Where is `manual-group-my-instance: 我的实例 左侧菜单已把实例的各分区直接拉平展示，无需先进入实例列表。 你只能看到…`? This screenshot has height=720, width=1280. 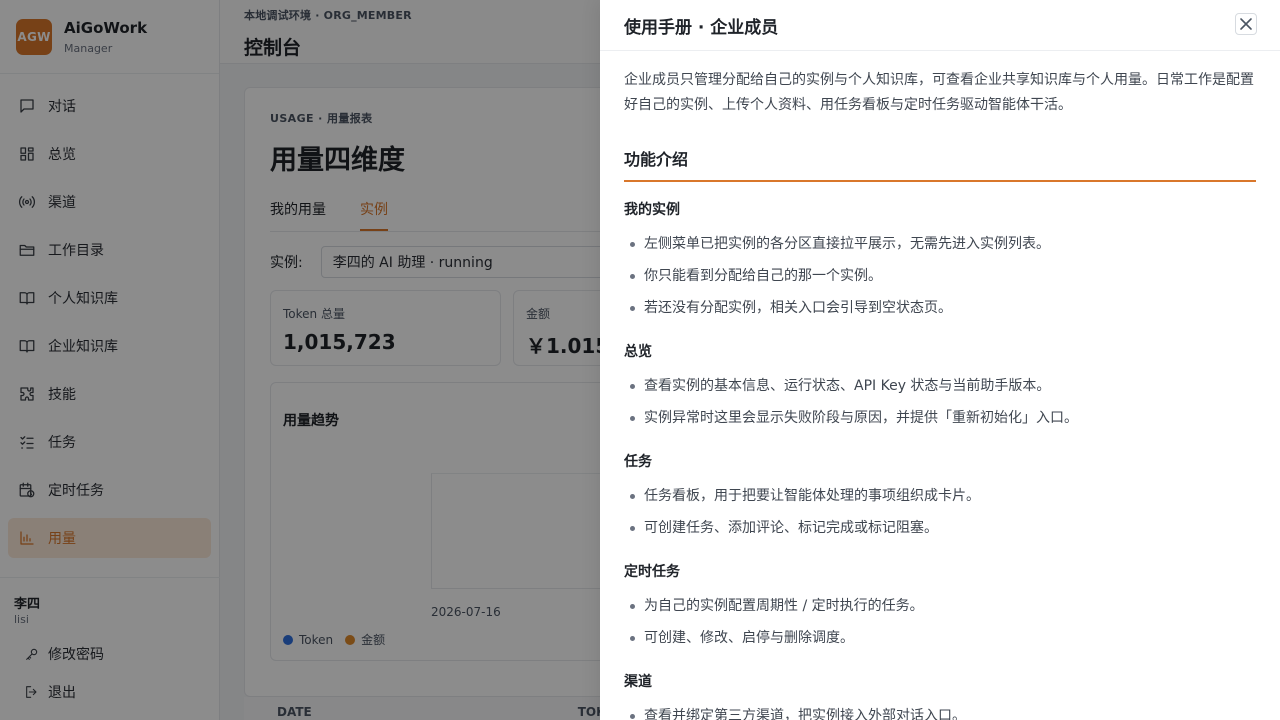 manual-group-my-instance: 我的实例 左侧菜单已把实例的各分区直接拉平展示，无需先进入实例列表。 你只能看到… is located at coordinates (940, 261).